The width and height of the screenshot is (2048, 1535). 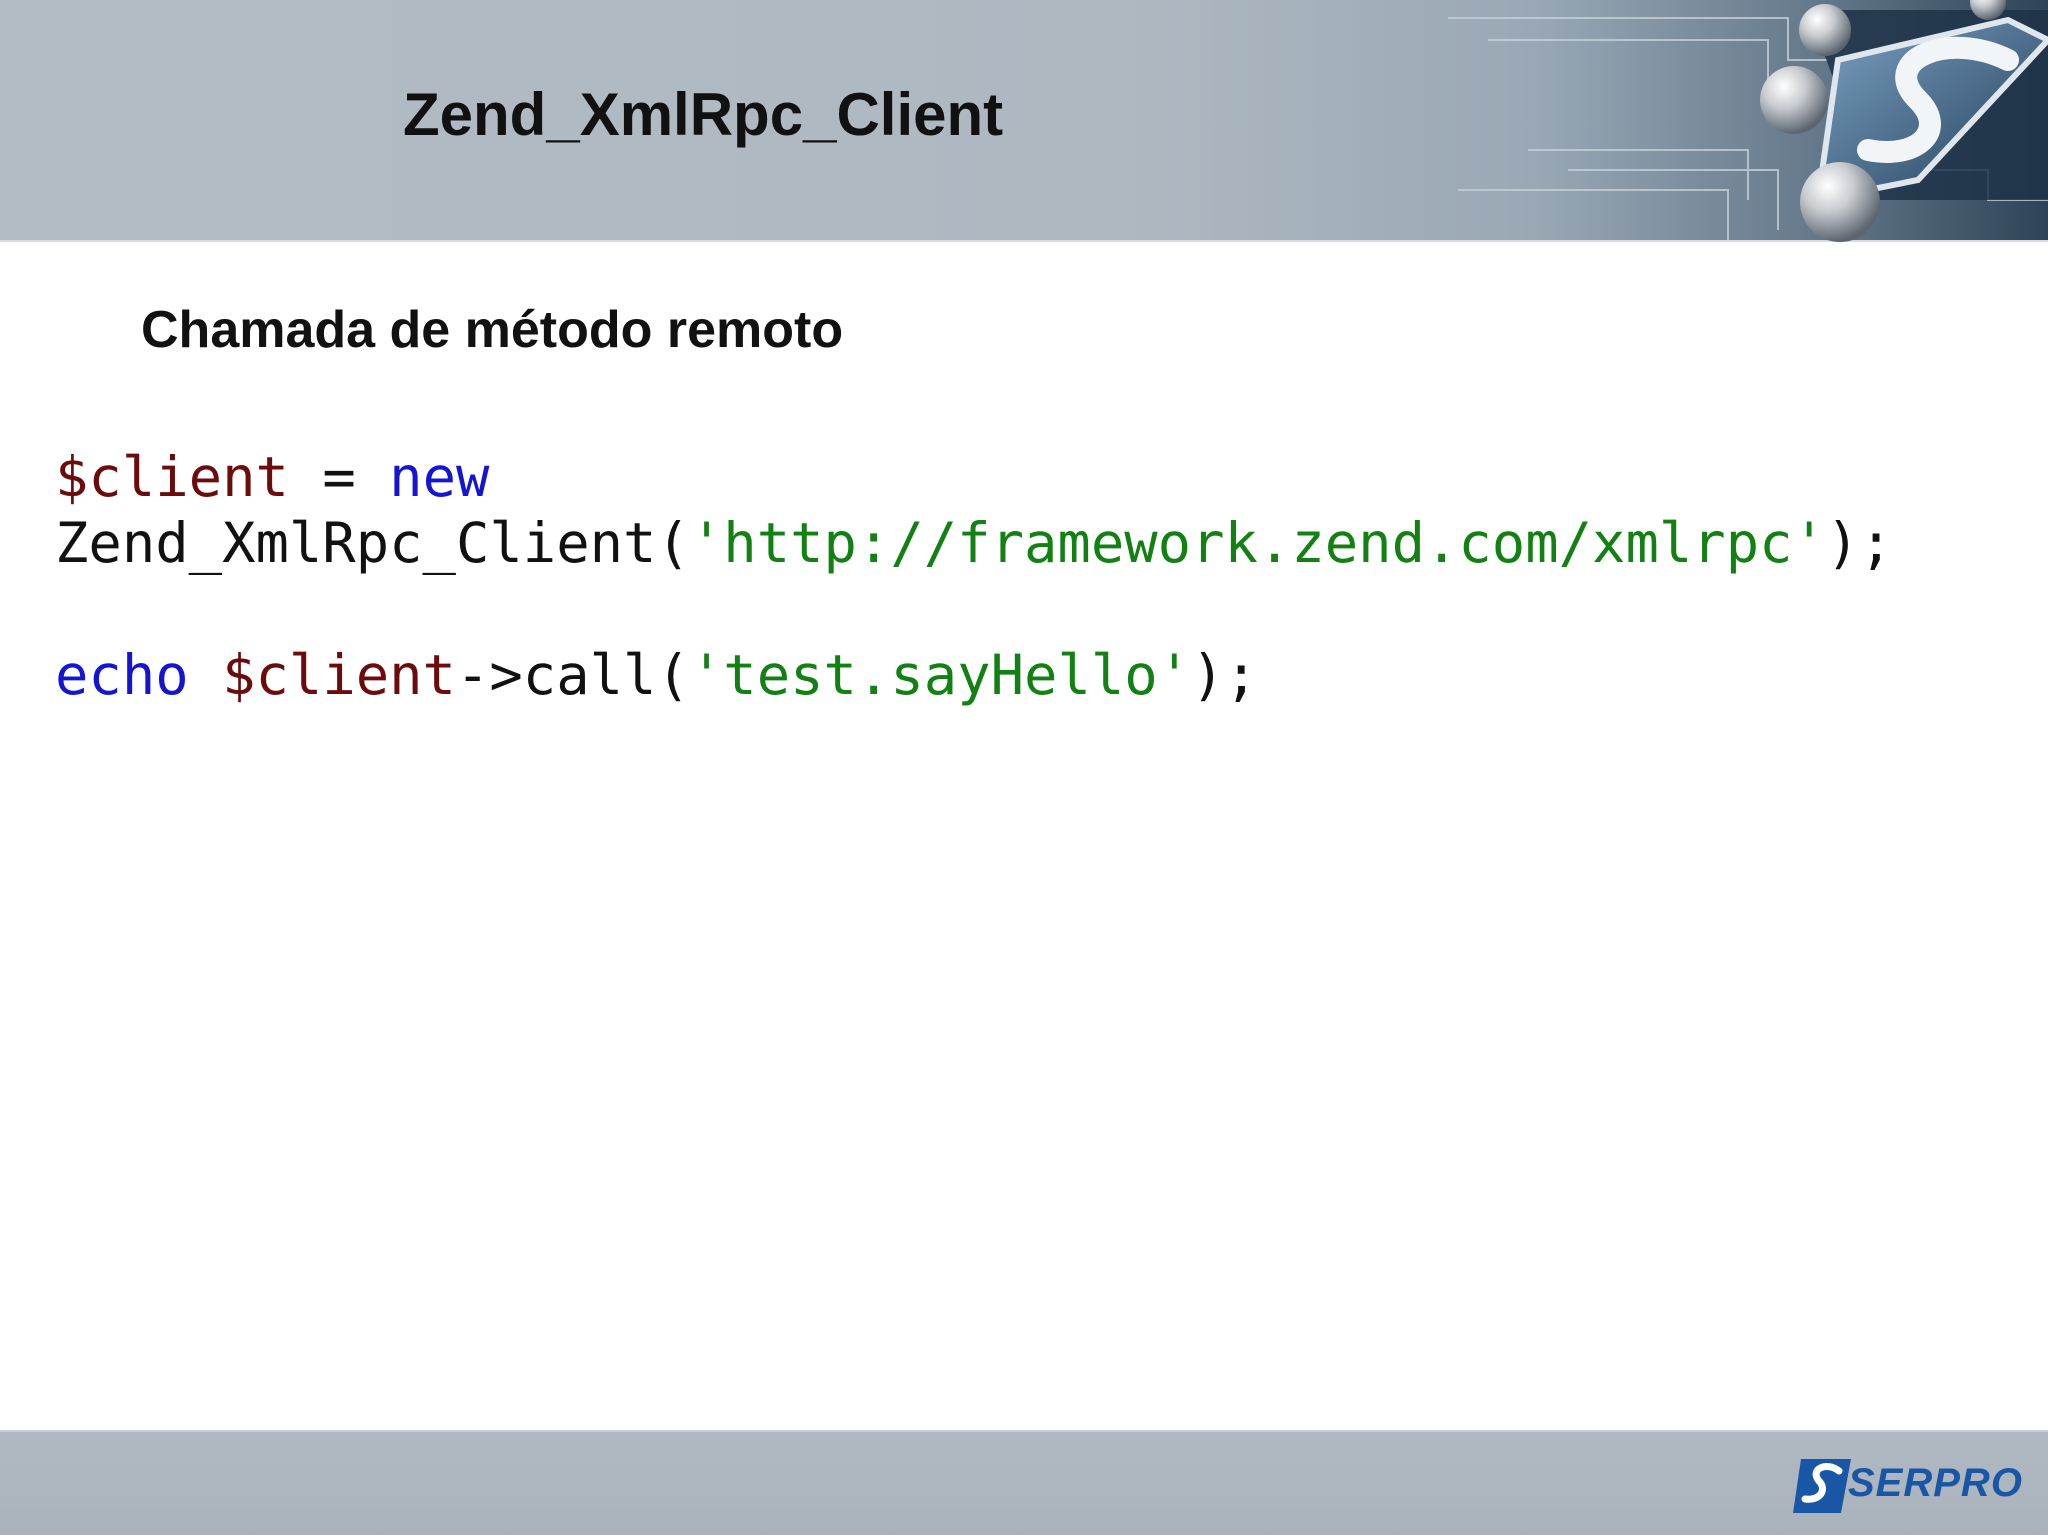 What do you see at coordinates (1935, 1483) in the screenshot?
I see `serpro-logo-text: SERPRO` at bounding box center [1935, 1483].